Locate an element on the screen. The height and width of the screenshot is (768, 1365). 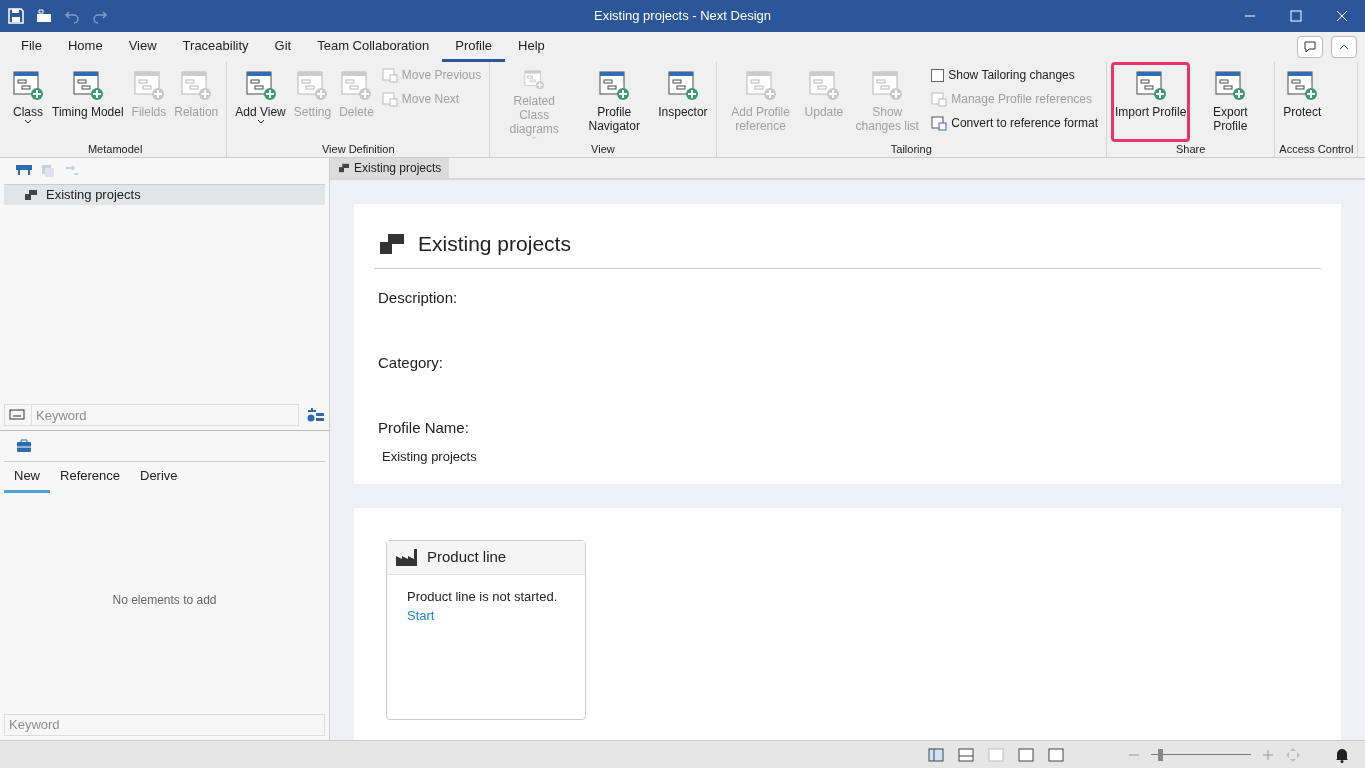
comment-icon is located at coordinates (1310, 47).